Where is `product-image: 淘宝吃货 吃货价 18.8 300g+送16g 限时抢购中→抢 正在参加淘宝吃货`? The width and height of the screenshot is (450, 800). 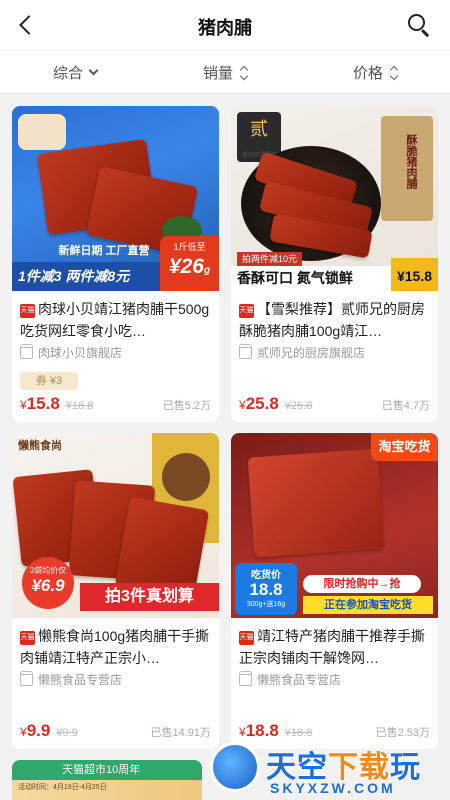 product-image: 淘宝吃货 吃货价 18.8 300g+送16g 限时抢购中→抢 正在参加淘宝吃货 is located at coordinates (334, 525).